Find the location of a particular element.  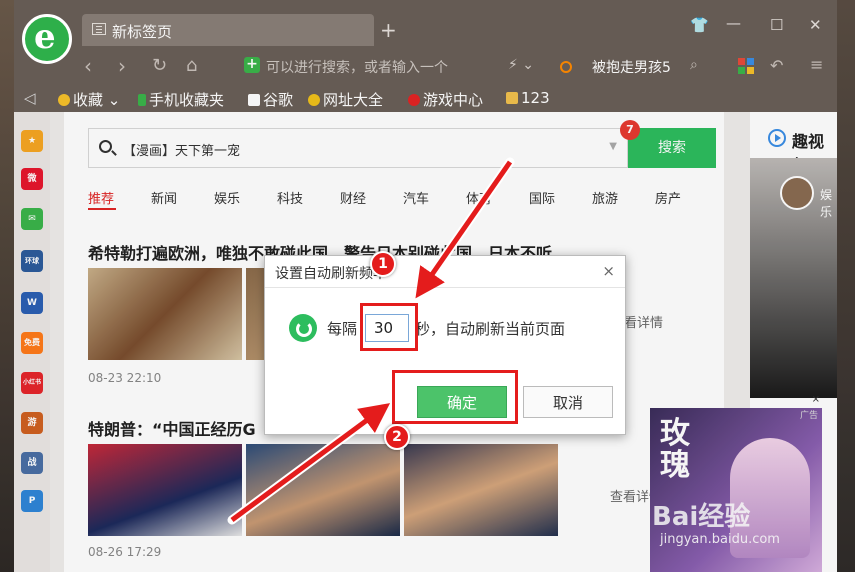

page-icon is located at coordinates (99, 29).